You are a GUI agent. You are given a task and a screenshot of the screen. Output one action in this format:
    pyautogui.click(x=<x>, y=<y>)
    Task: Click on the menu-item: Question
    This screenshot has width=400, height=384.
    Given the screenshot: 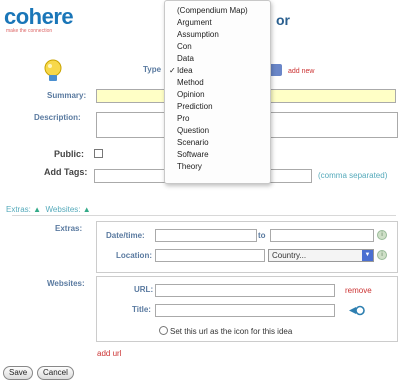 What is the action you would take?
    pyautogui.click(x=193, y=131)
    